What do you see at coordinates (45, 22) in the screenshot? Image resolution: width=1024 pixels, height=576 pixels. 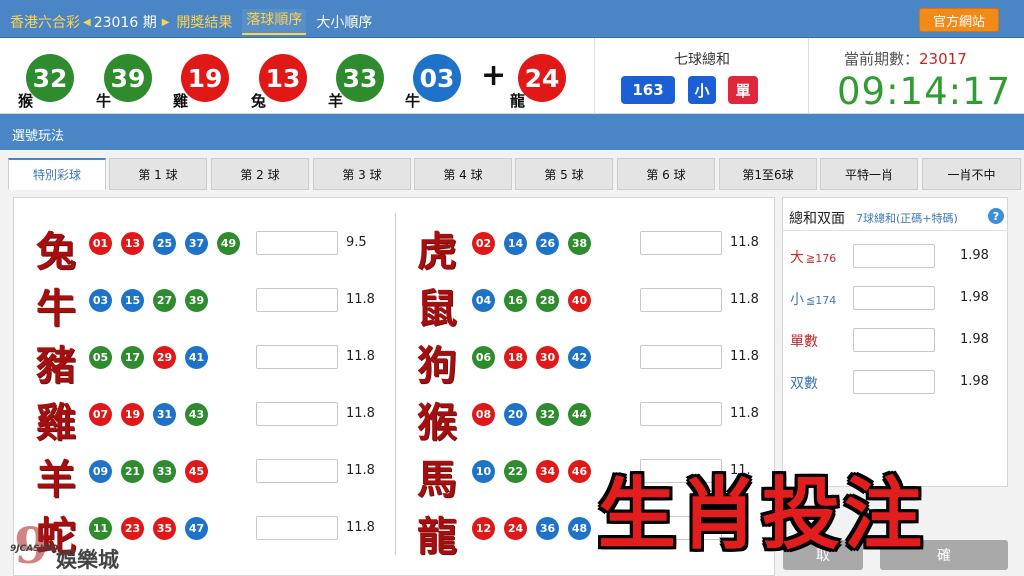 I see `lottery-name: 香港六合彩` at bounding box center [45, 22].